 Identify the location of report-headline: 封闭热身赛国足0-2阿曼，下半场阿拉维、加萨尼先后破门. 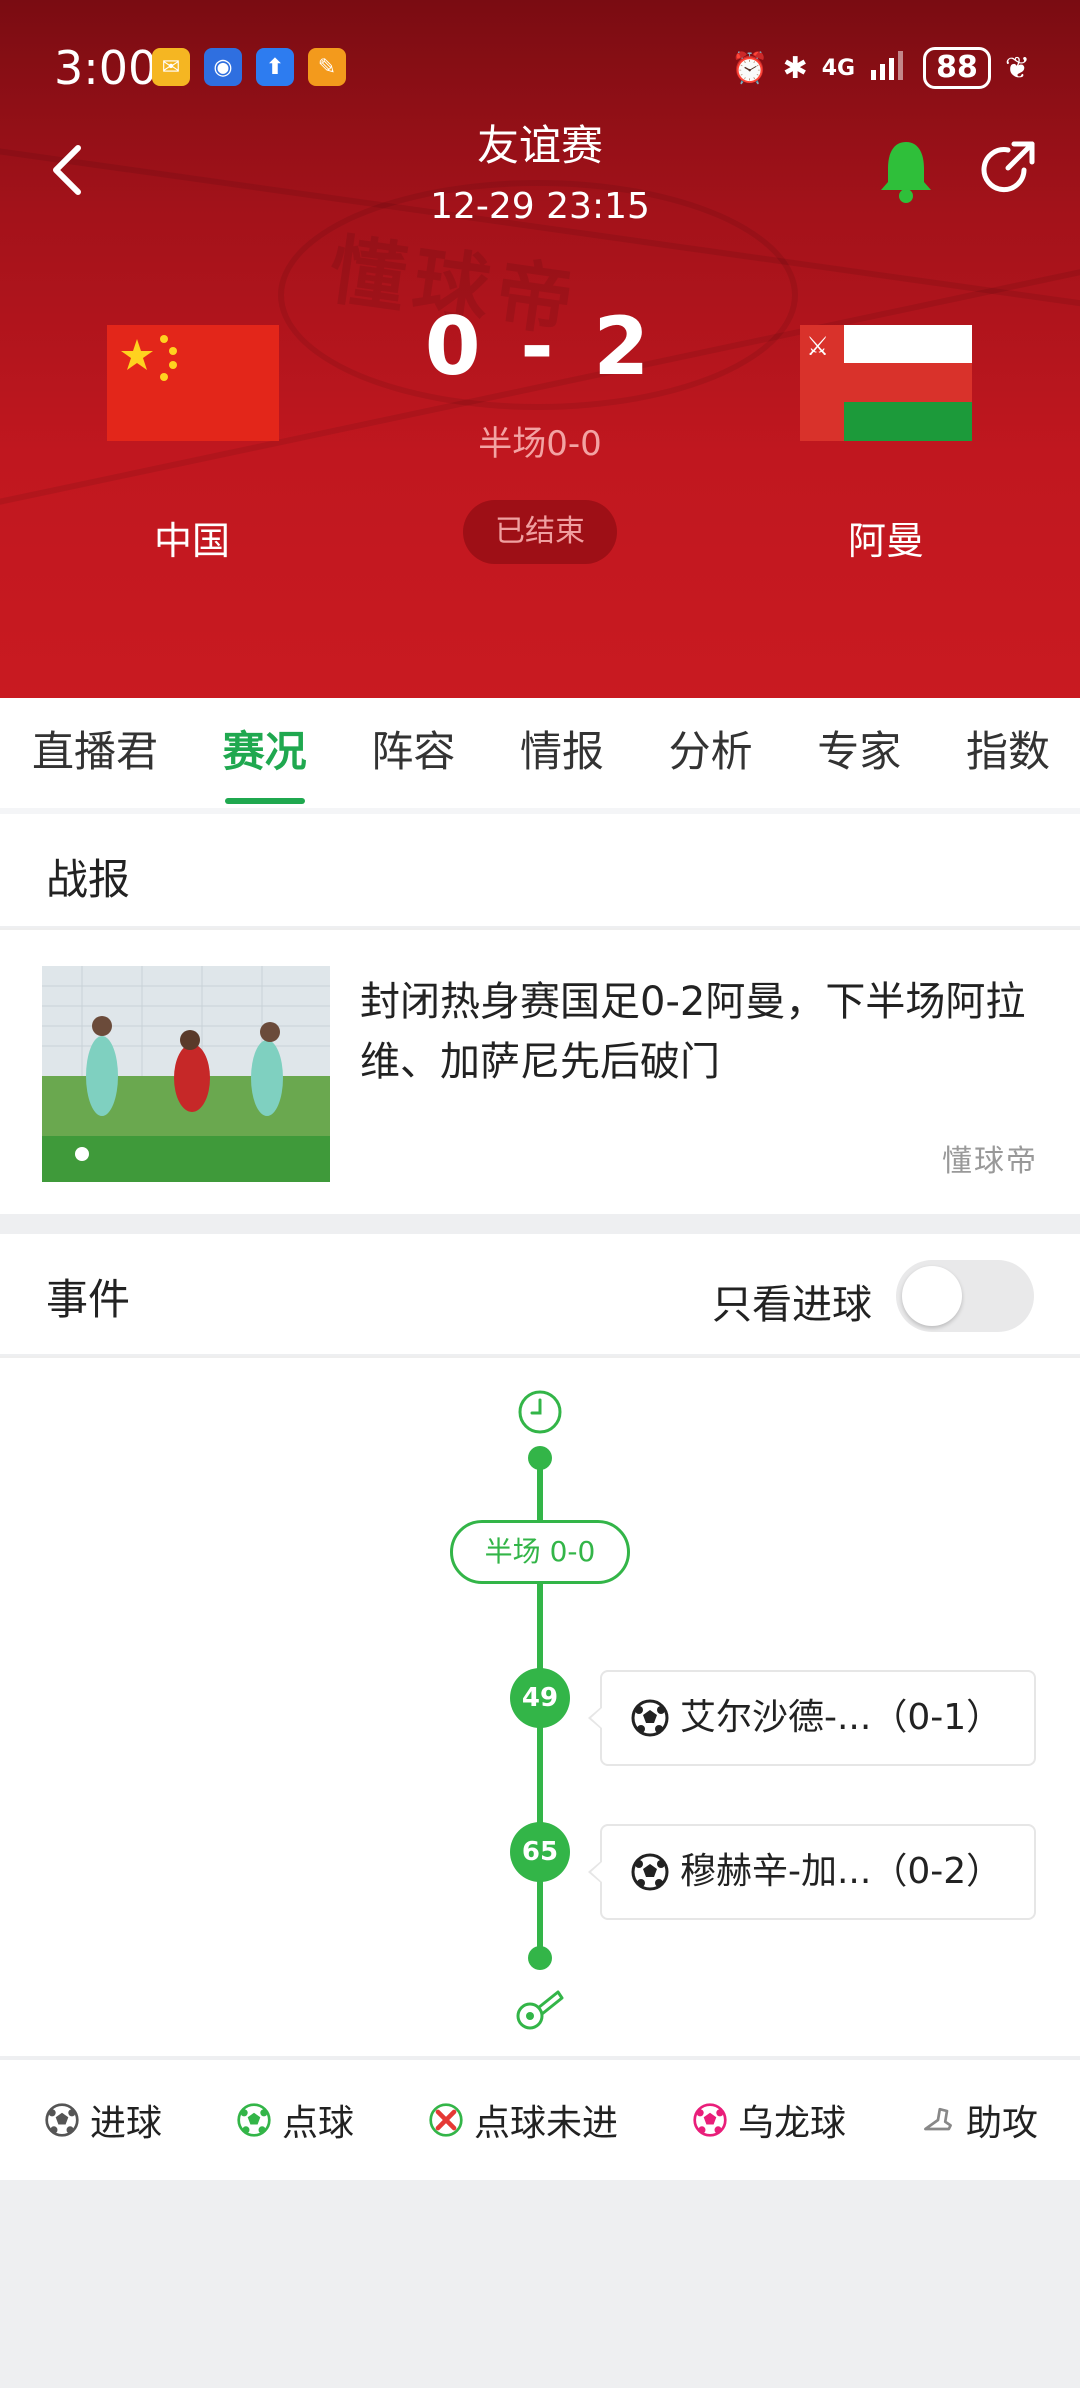
(700, 1032).